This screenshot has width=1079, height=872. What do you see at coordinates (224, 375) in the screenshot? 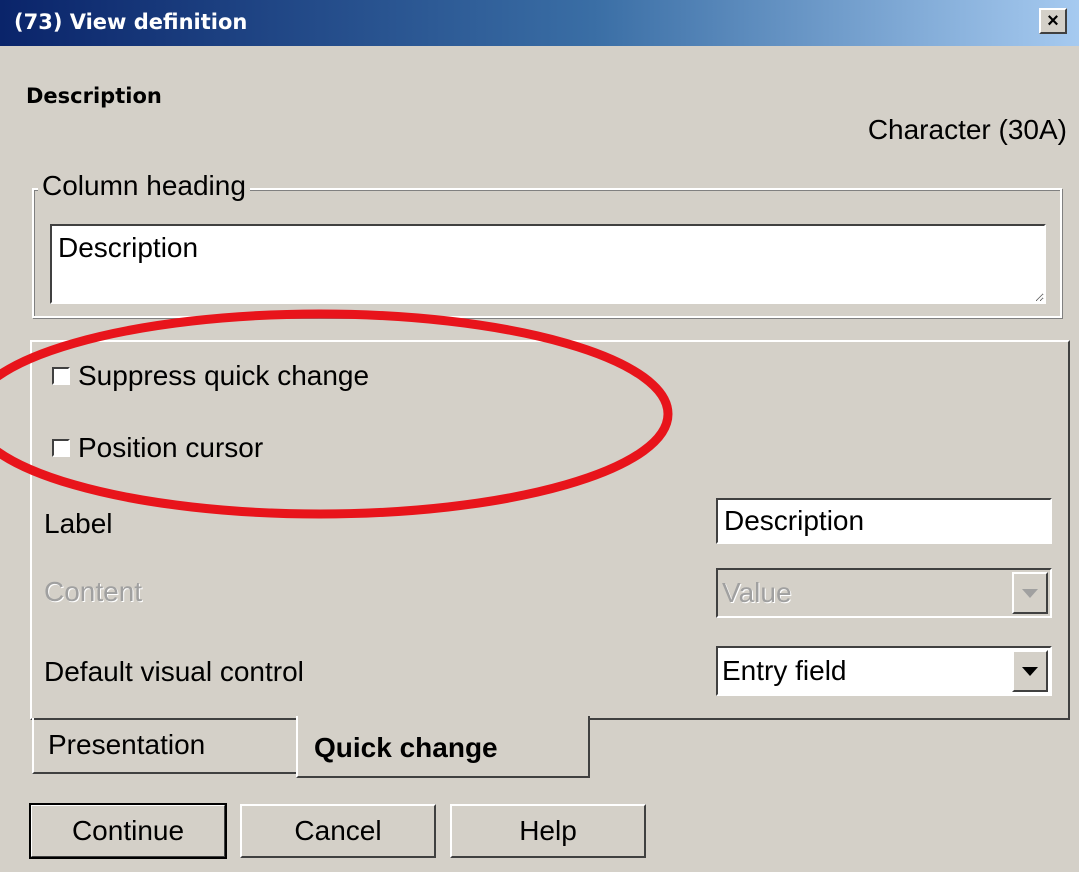
I see `suppress-quick-change-label: Suppress quick change` at bounding box center [224, 375].